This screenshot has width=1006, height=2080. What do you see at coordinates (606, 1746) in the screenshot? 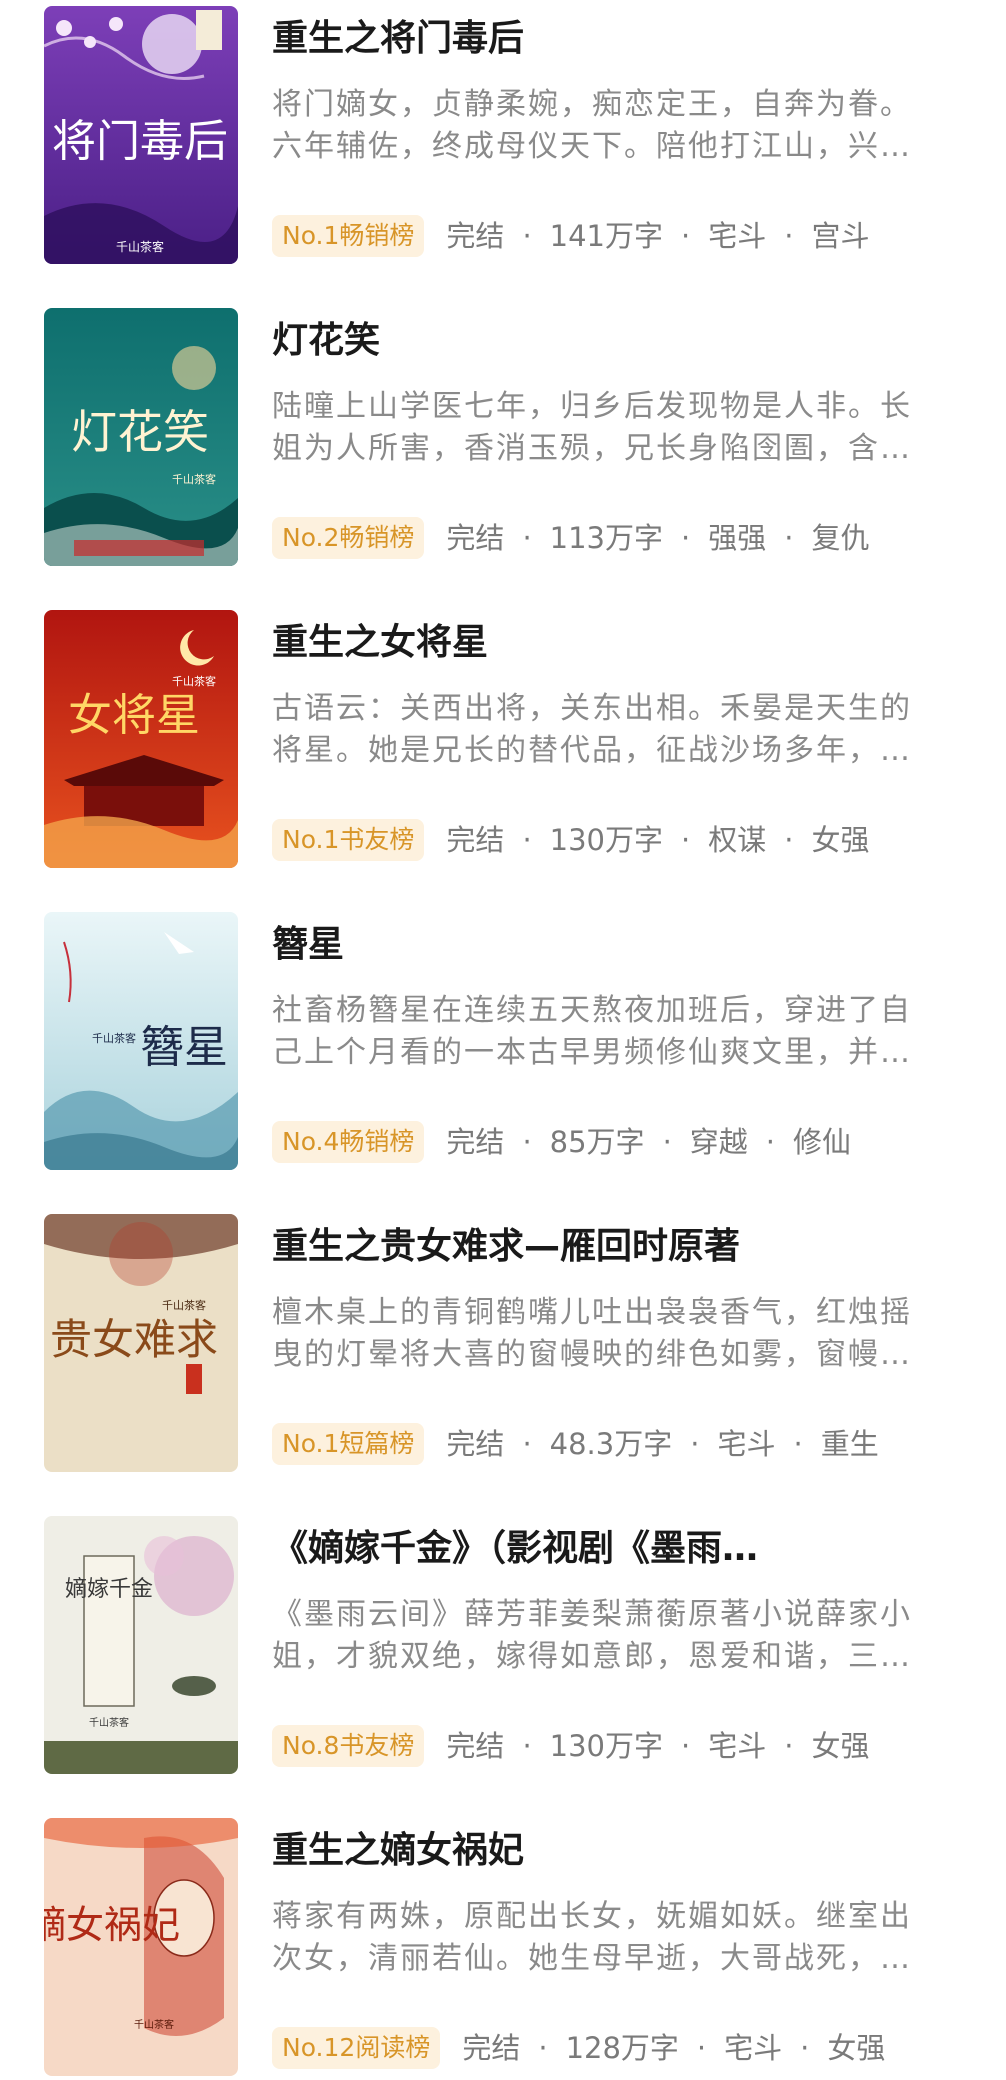
I see `word-count-text: 130万字` at bounding box center [606, 1746].